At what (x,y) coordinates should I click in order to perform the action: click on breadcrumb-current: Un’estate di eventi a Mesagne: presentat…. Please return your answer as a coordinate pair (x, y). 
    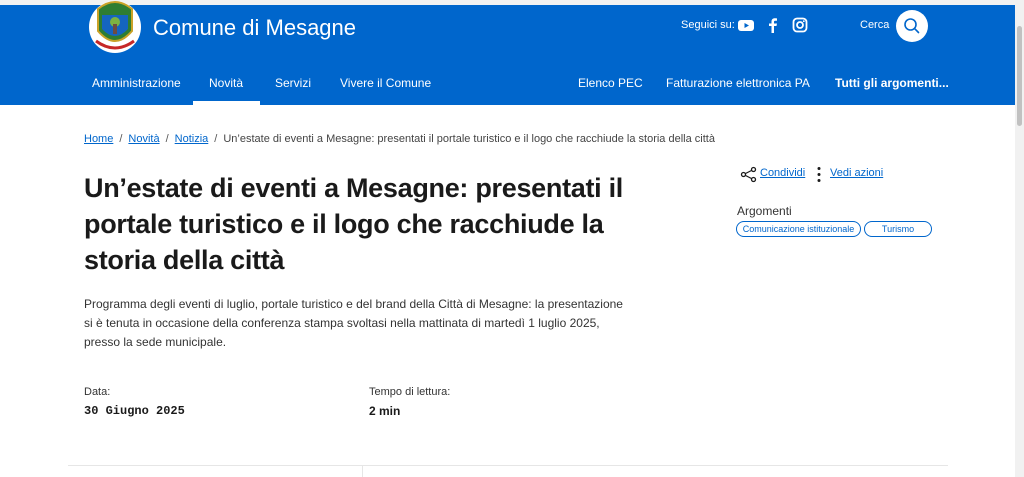
    Looking at the image, I should click on (469, 139).